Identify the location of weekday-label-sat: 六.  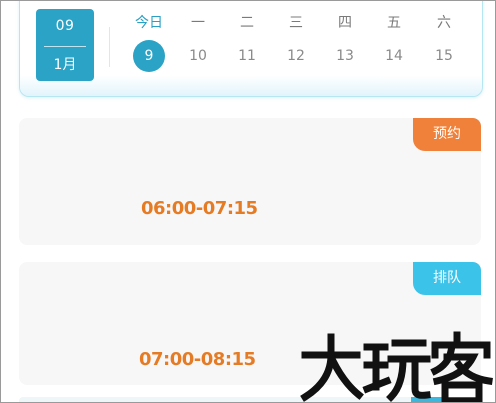
(444, 23).